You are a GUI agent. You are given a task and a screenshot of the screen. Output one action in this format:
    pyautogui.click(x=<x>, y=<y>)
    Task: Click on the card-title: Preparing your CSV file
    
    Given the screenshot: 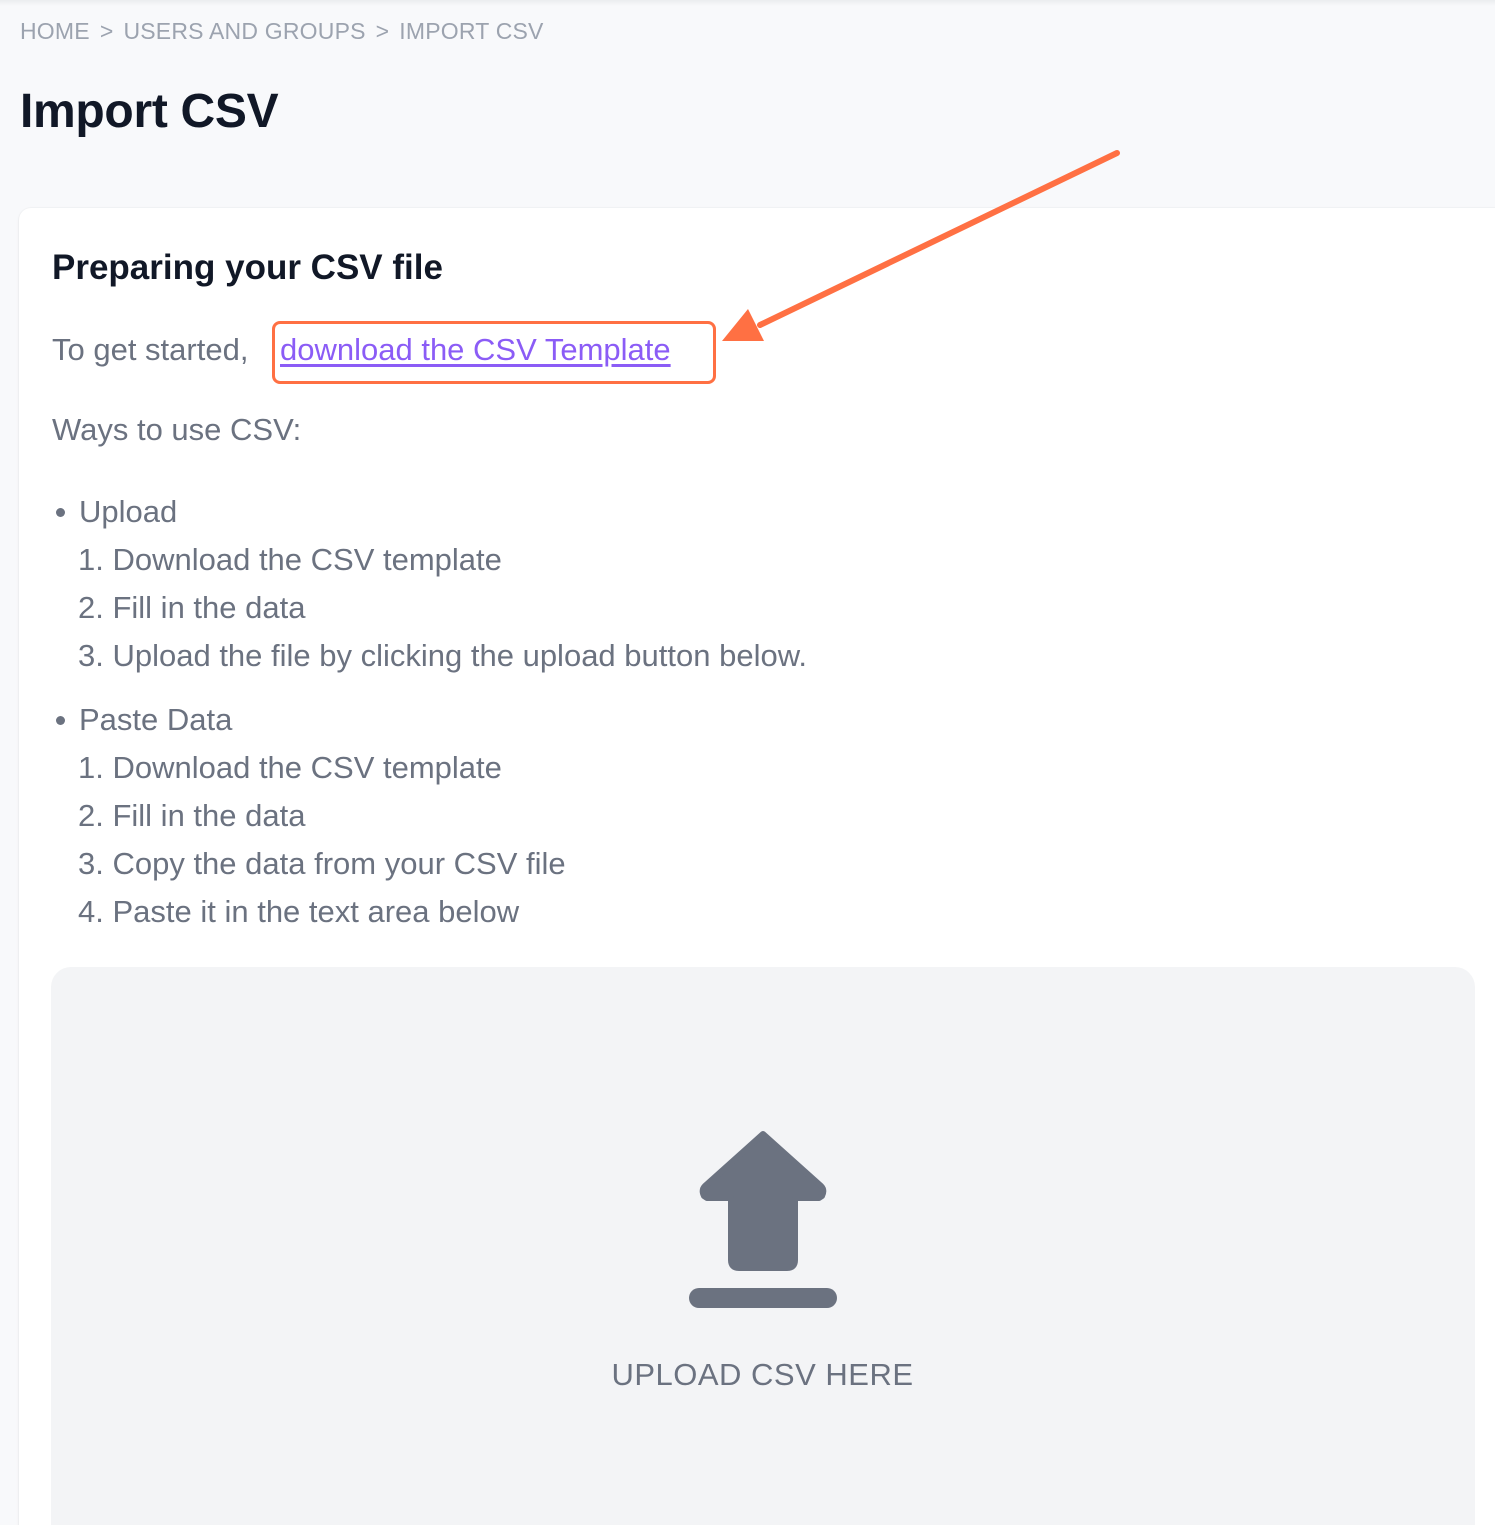 What is the action you would take?
    pyautogui.click(x=247, y=267)
    